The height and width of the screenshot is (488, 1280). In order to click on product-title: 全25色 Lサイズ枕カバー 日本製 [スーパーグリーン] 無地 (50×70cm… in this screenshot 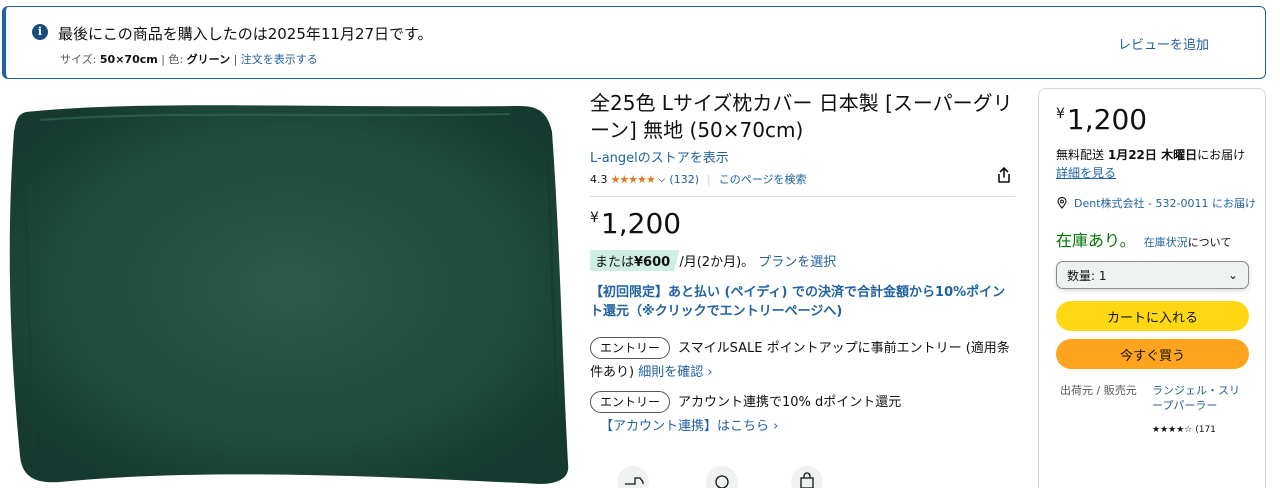, I will do `click(801, 116)`.